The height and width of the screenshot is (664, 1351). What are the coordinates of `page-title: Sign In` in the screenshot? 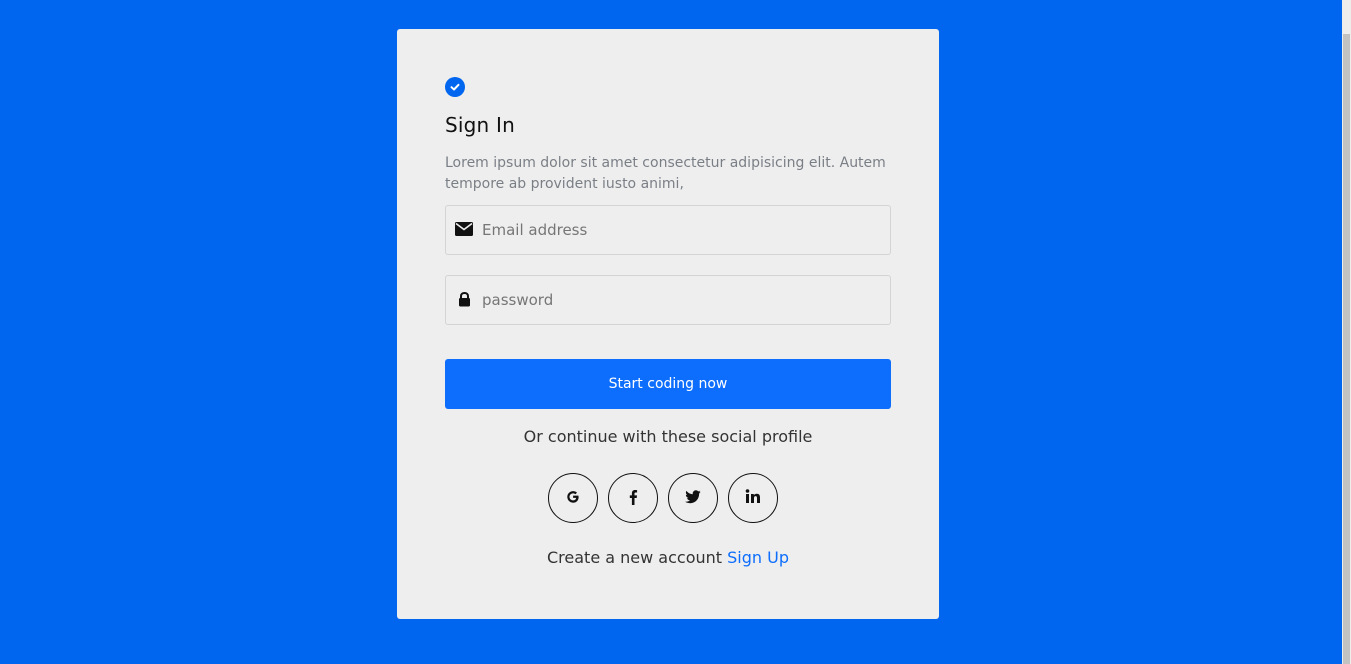 It's located at (480, 125).